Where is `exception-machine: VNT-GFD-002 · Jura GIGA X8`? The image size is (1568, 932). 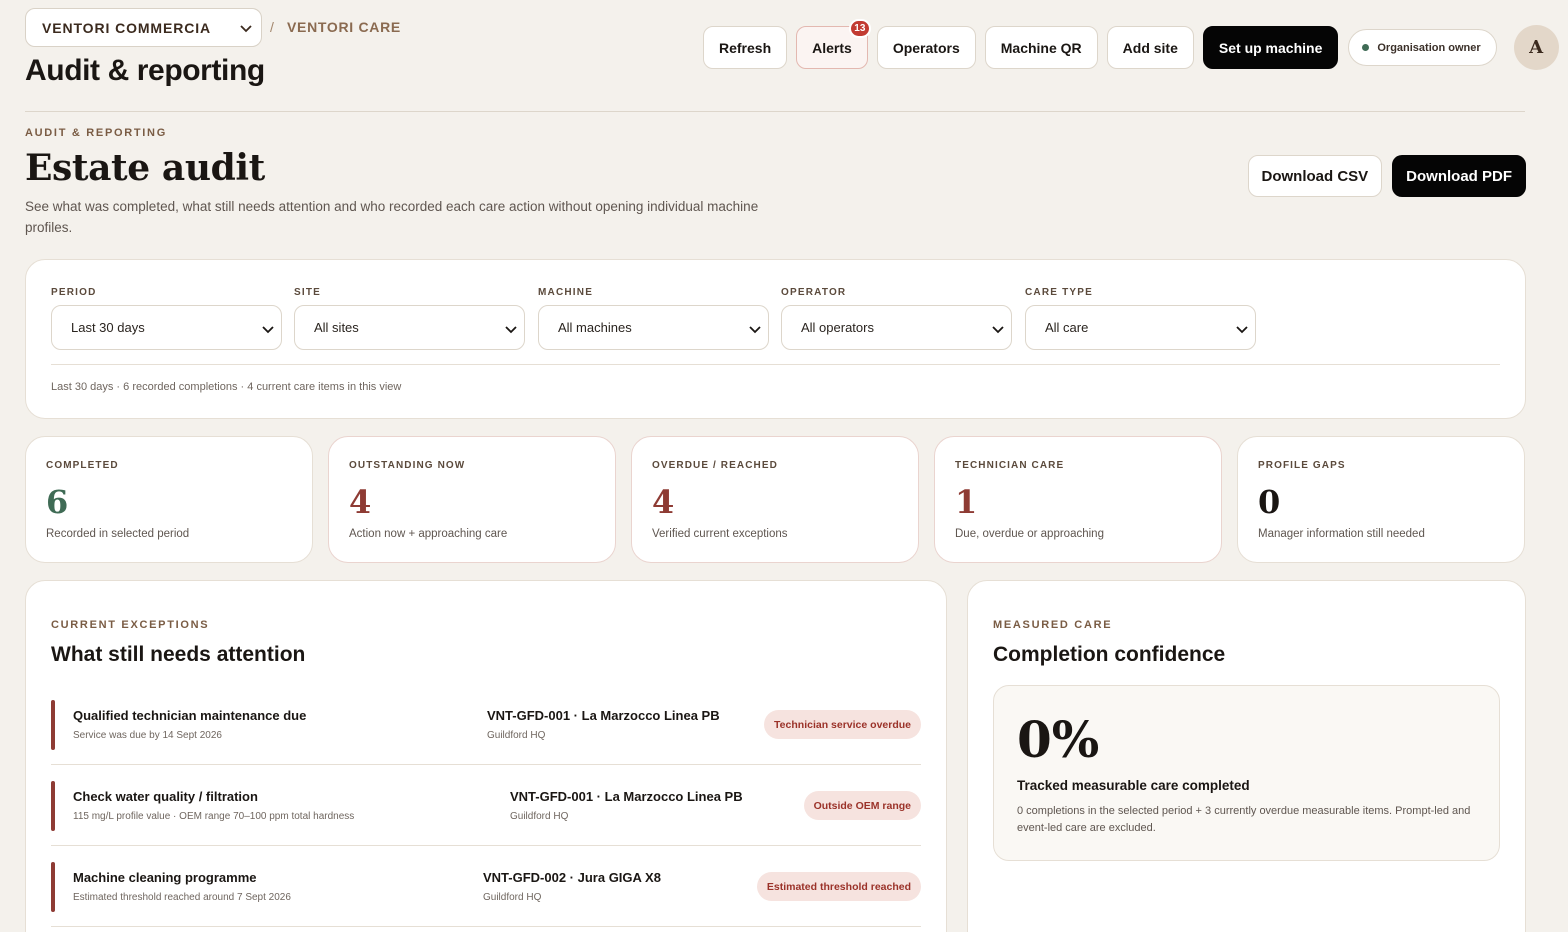
exception-machine: VNT-GFD-002 · Jura GIGA X8 is located at coordinates (572, 877).